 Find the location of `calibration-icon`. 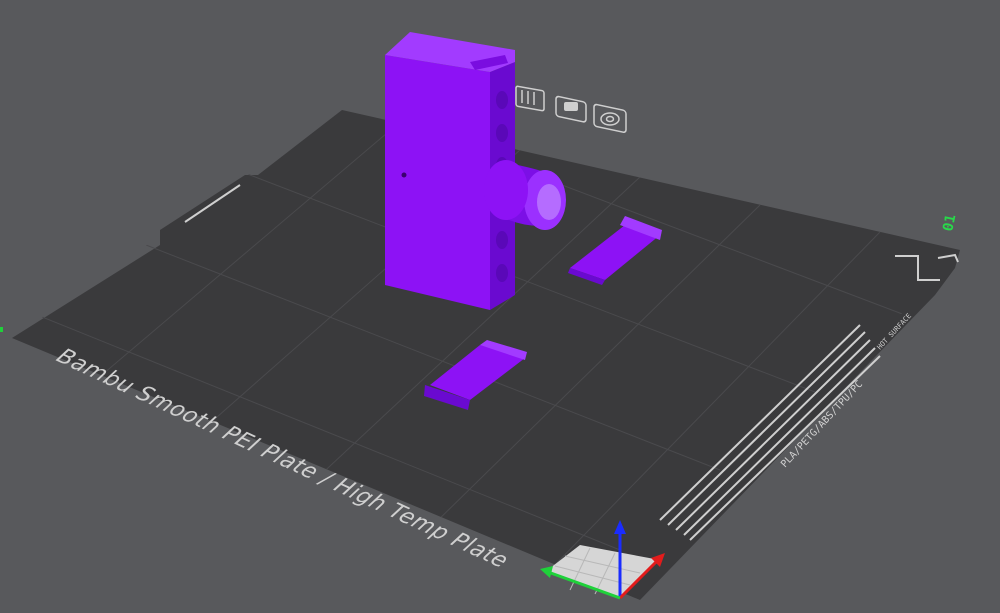

calibration-icon is located at coordinates (530, 98).